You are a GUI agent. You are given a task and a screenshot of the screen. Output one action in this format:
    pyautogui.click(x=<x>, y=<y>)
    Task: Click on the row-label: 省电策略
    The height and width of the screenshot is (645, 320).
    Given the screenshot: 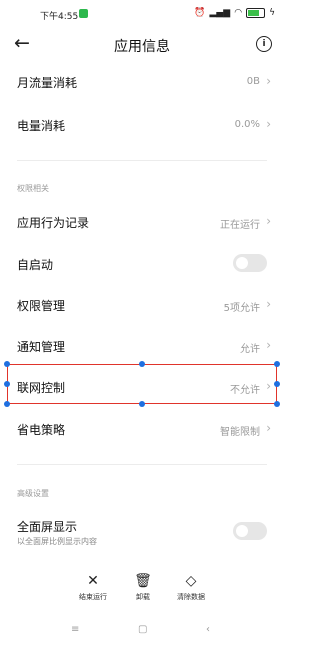 What is the action you would take?
    pyautogui.click(x=41, y=430)
    